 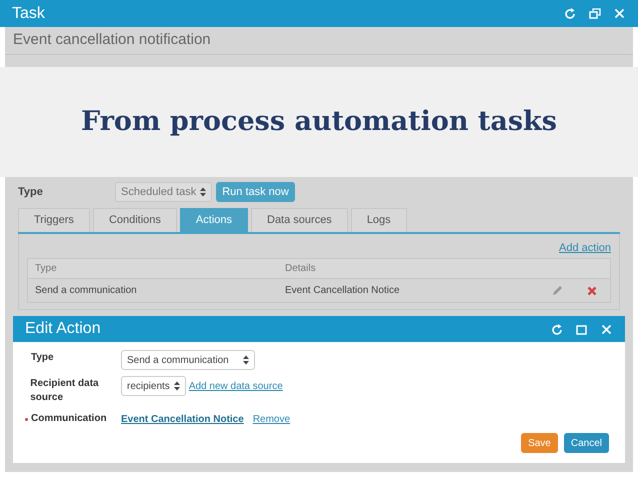 What do you see at coordinates (188, 360) in the screenshot?
I see `select-field: Send a communication` at bounding box center [188, 360].